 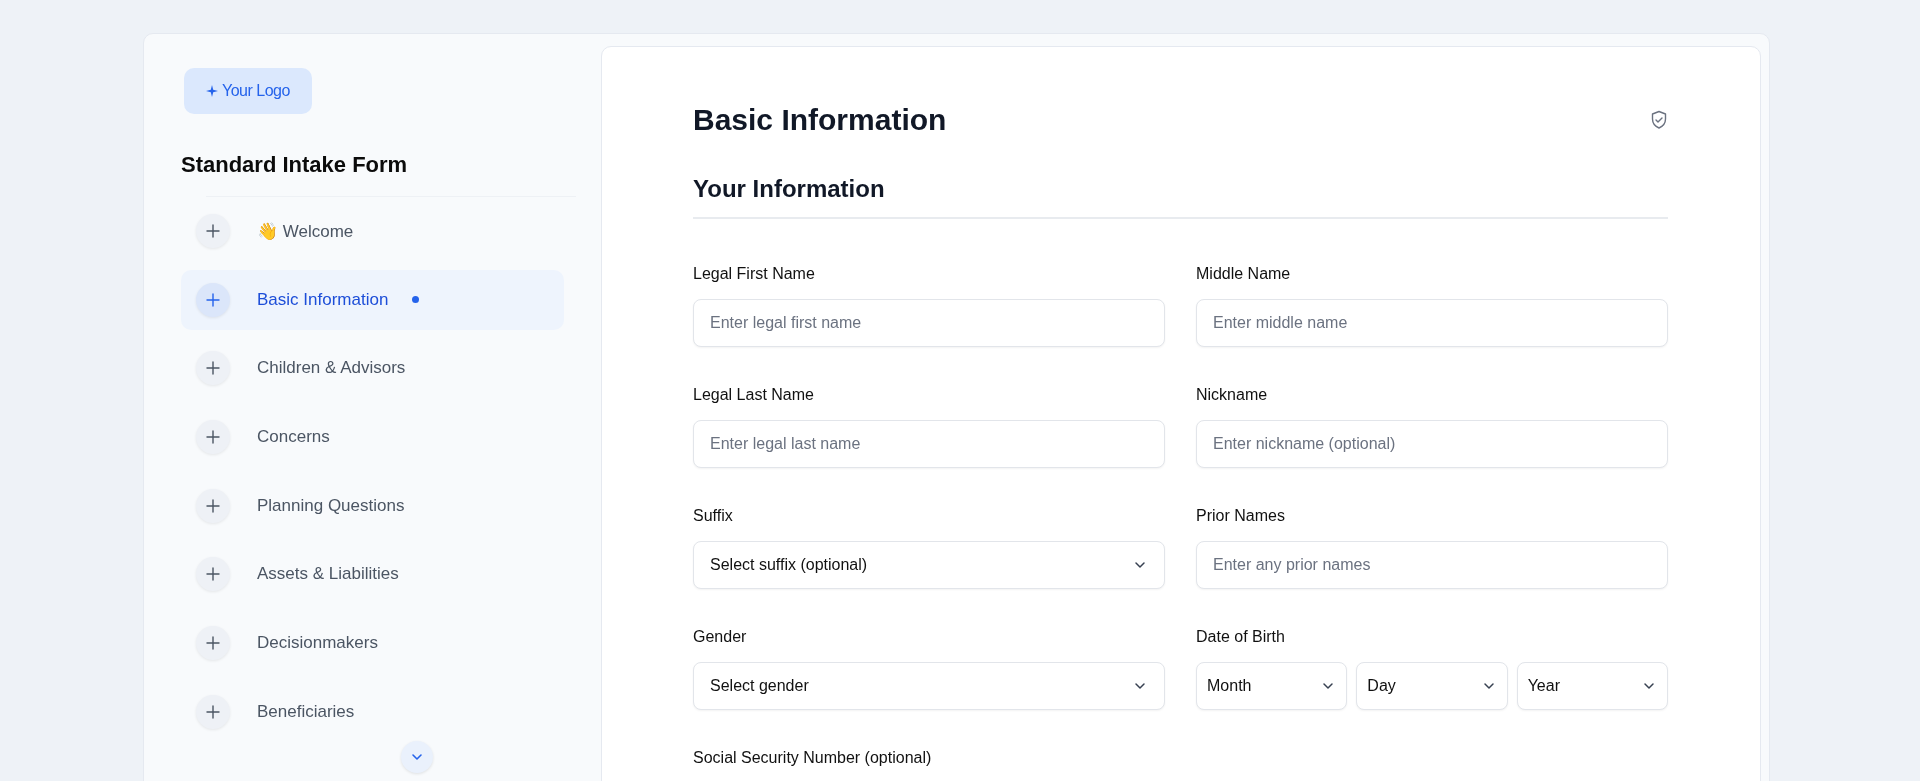 What do you see at coordinates (328, 574) in the screenshot?
I see `sidebar-item-label: Assets & Liabilities` at bounding box center [328, 574].